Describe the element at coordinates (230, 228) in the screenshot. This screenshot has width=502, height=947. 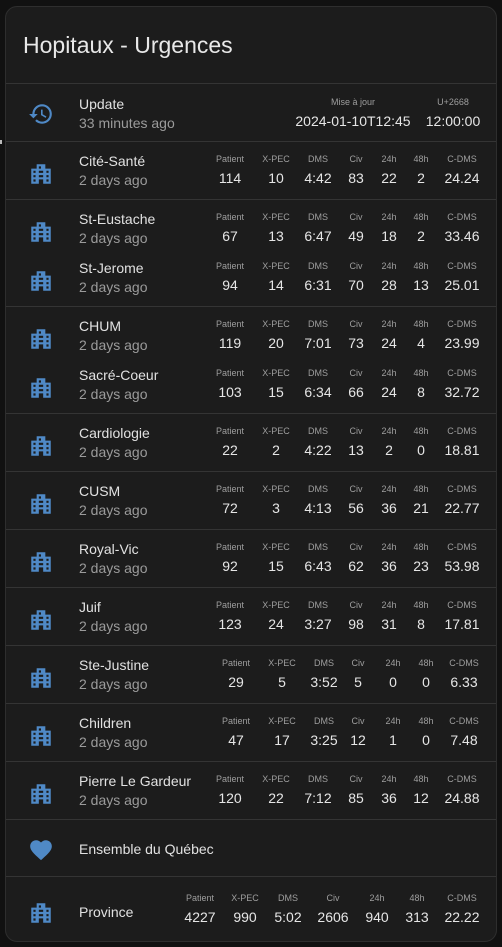
I see `stat-patient: Patient 67` at that location.